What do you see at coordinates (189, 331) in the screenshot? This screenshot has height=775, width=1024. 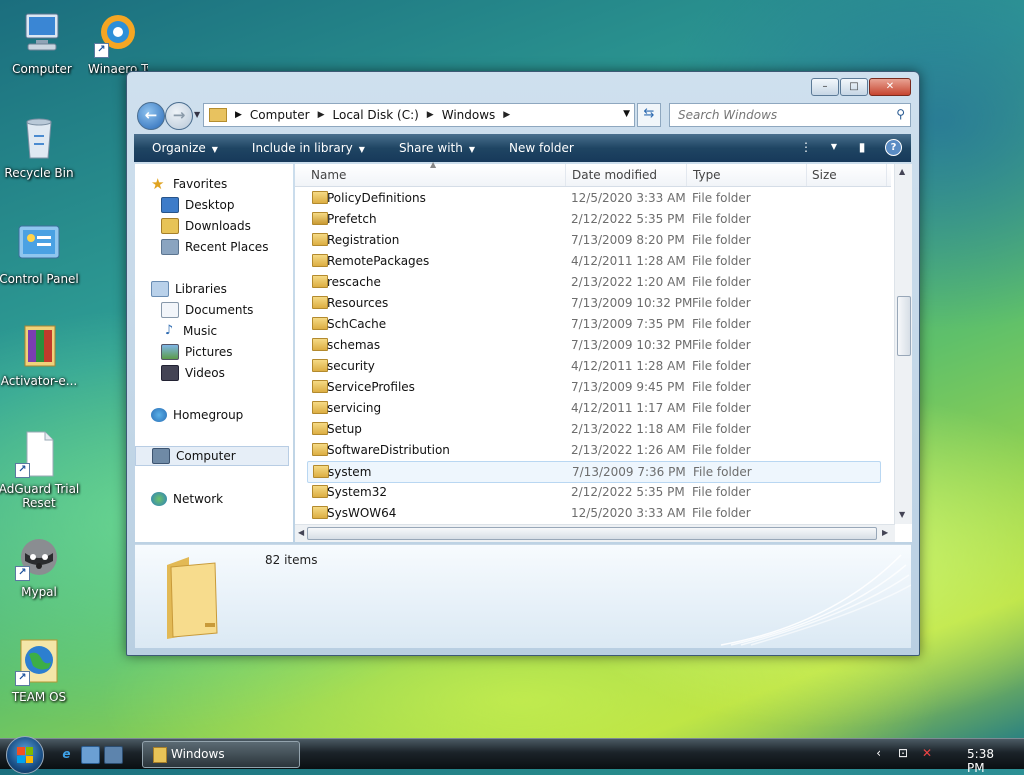 I see `nav-music: ♪ Music` at bounding box center [189, 331].